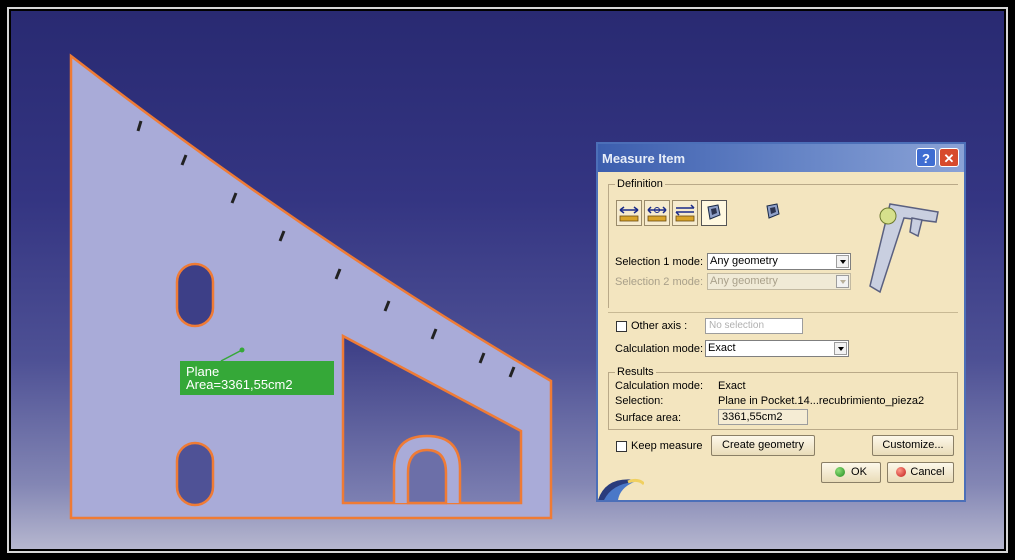 The width and height of the screenshot is (1015, 560). Describe the element at coordinates (926, 157) in the screenshot. I see `help-button: ?` at that location.